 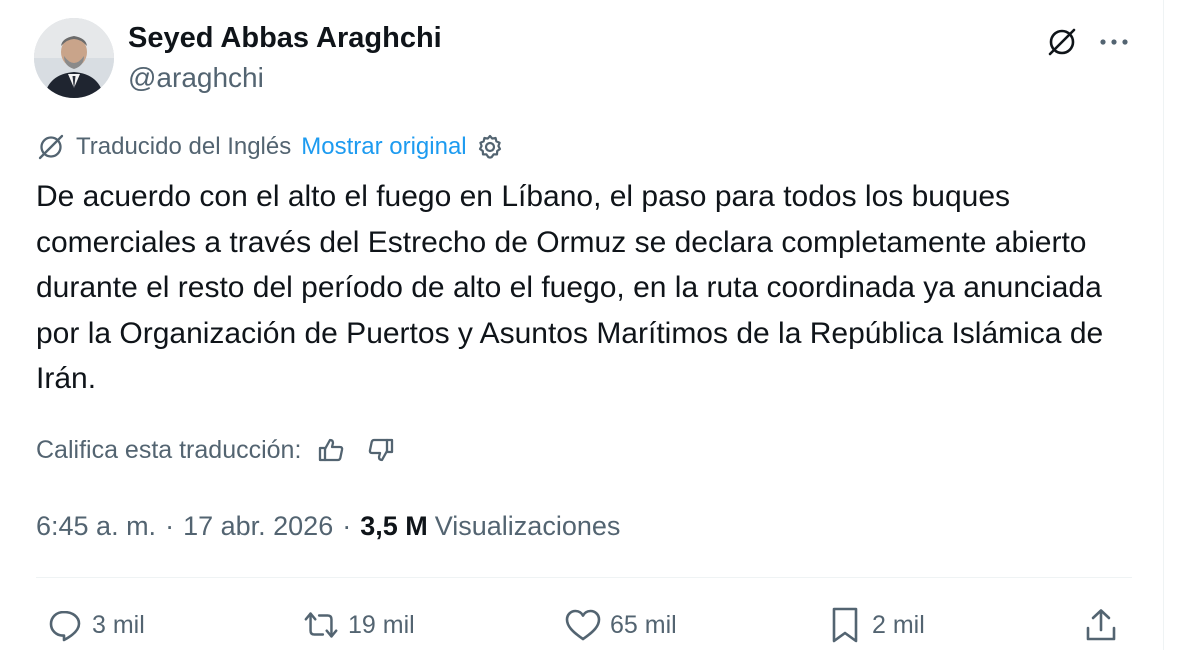 I want to click on rate-translation: Califica esta traducción:, so click(x=216, y=450).